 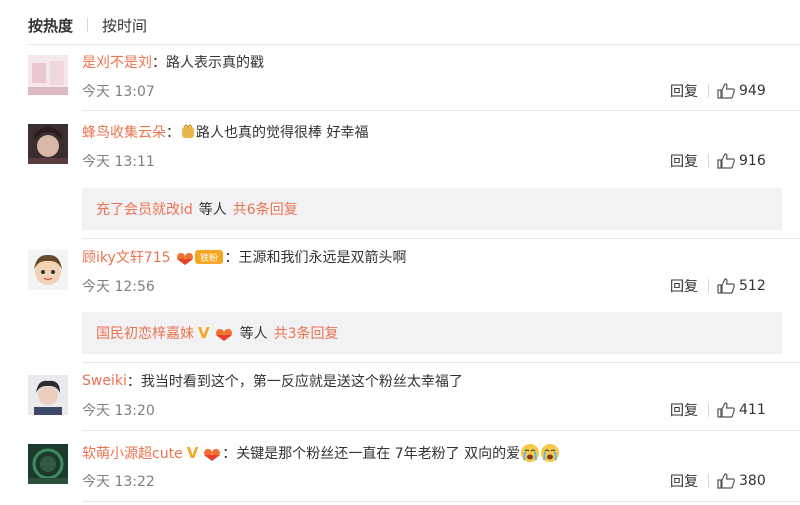 I want to click on comment-actions: 回复 512, so click(x=730, y=286).